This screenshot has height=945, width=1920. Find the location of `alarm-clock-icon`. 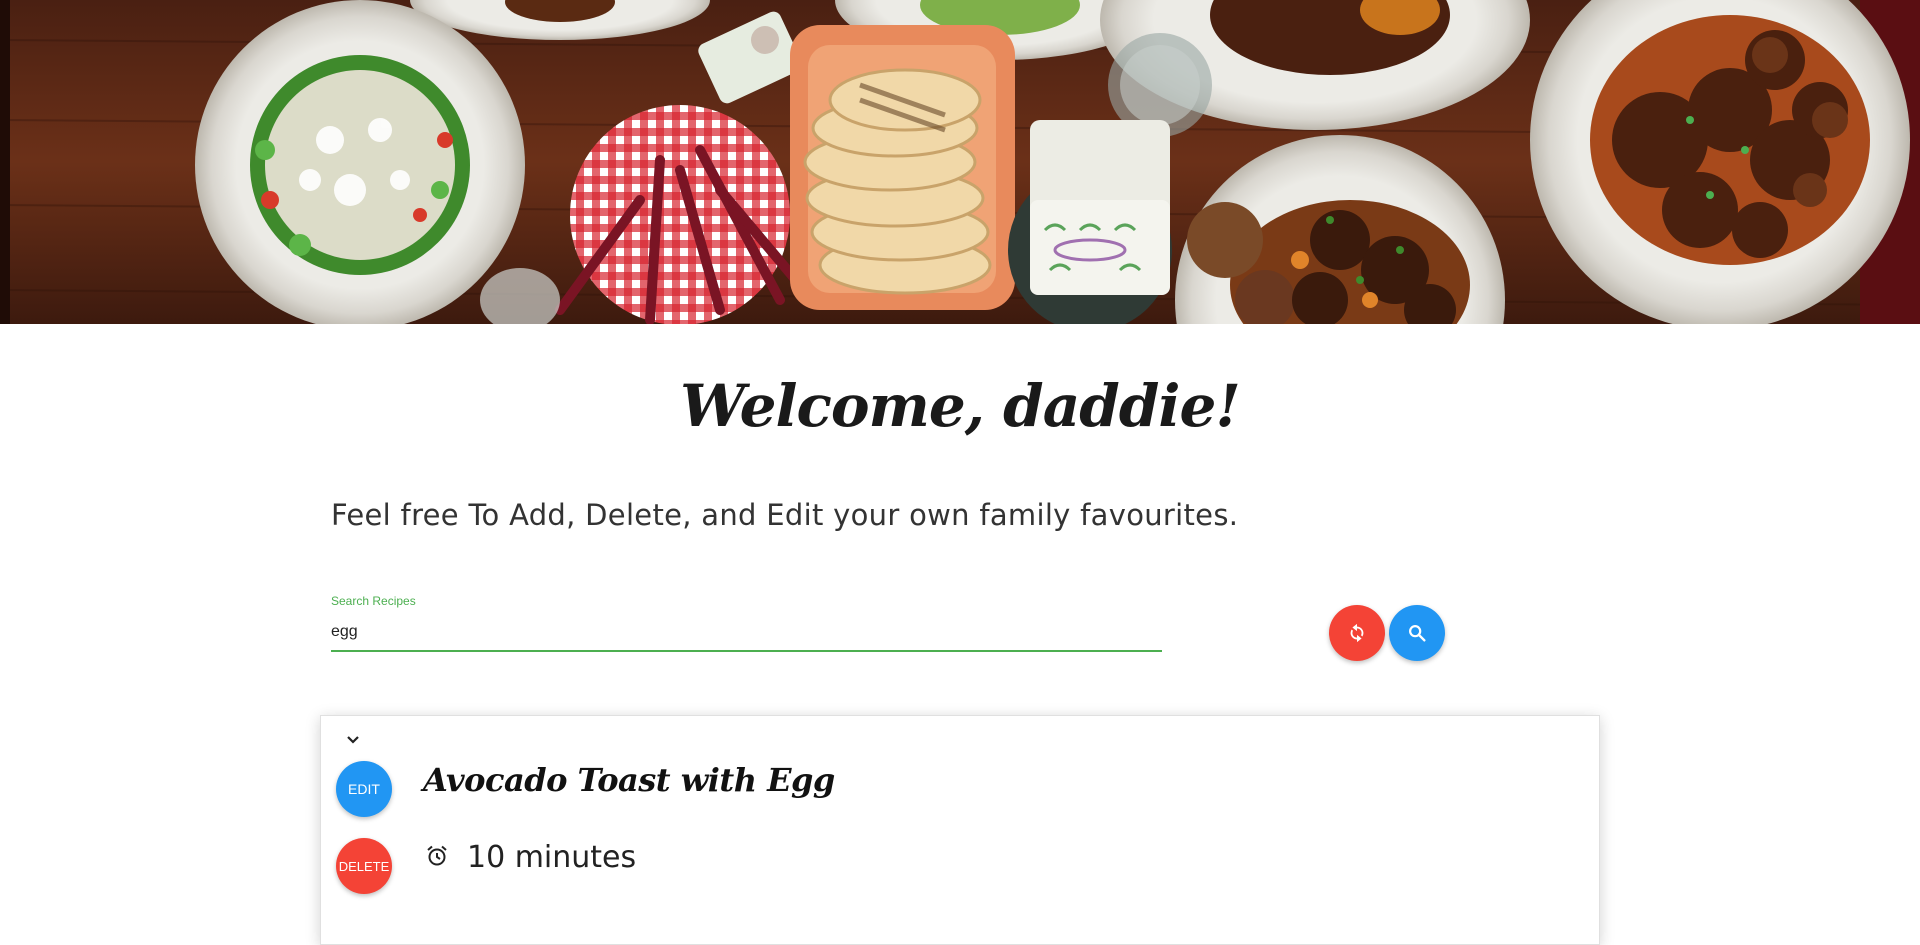

alarm-clock-icon is located at coordinates (437, 855).